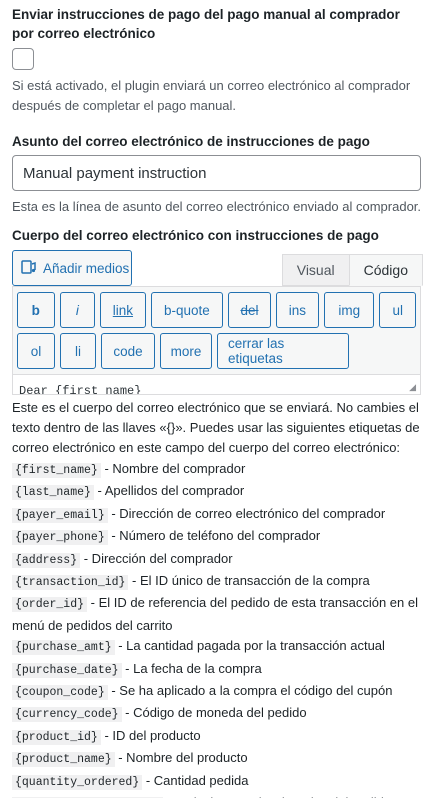 This screenshot has width=435, height=798. Describe the element at coordinates (181, 758) in the screenshot. I see `email-tag-description: - Nombre del producto` at that location.